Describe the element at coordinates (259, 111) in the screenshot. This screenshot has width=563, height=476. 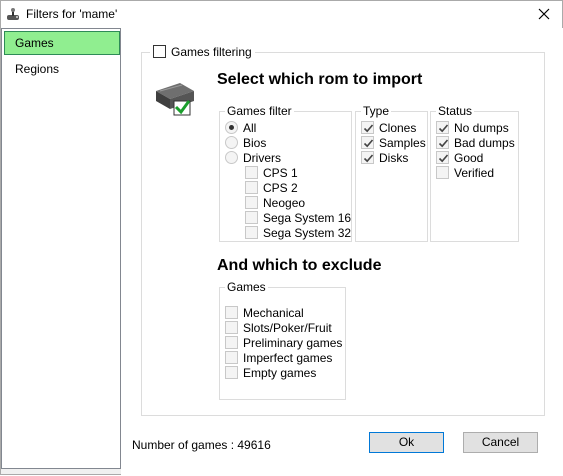
I see `games-filter-legend: Games filter` at that location.